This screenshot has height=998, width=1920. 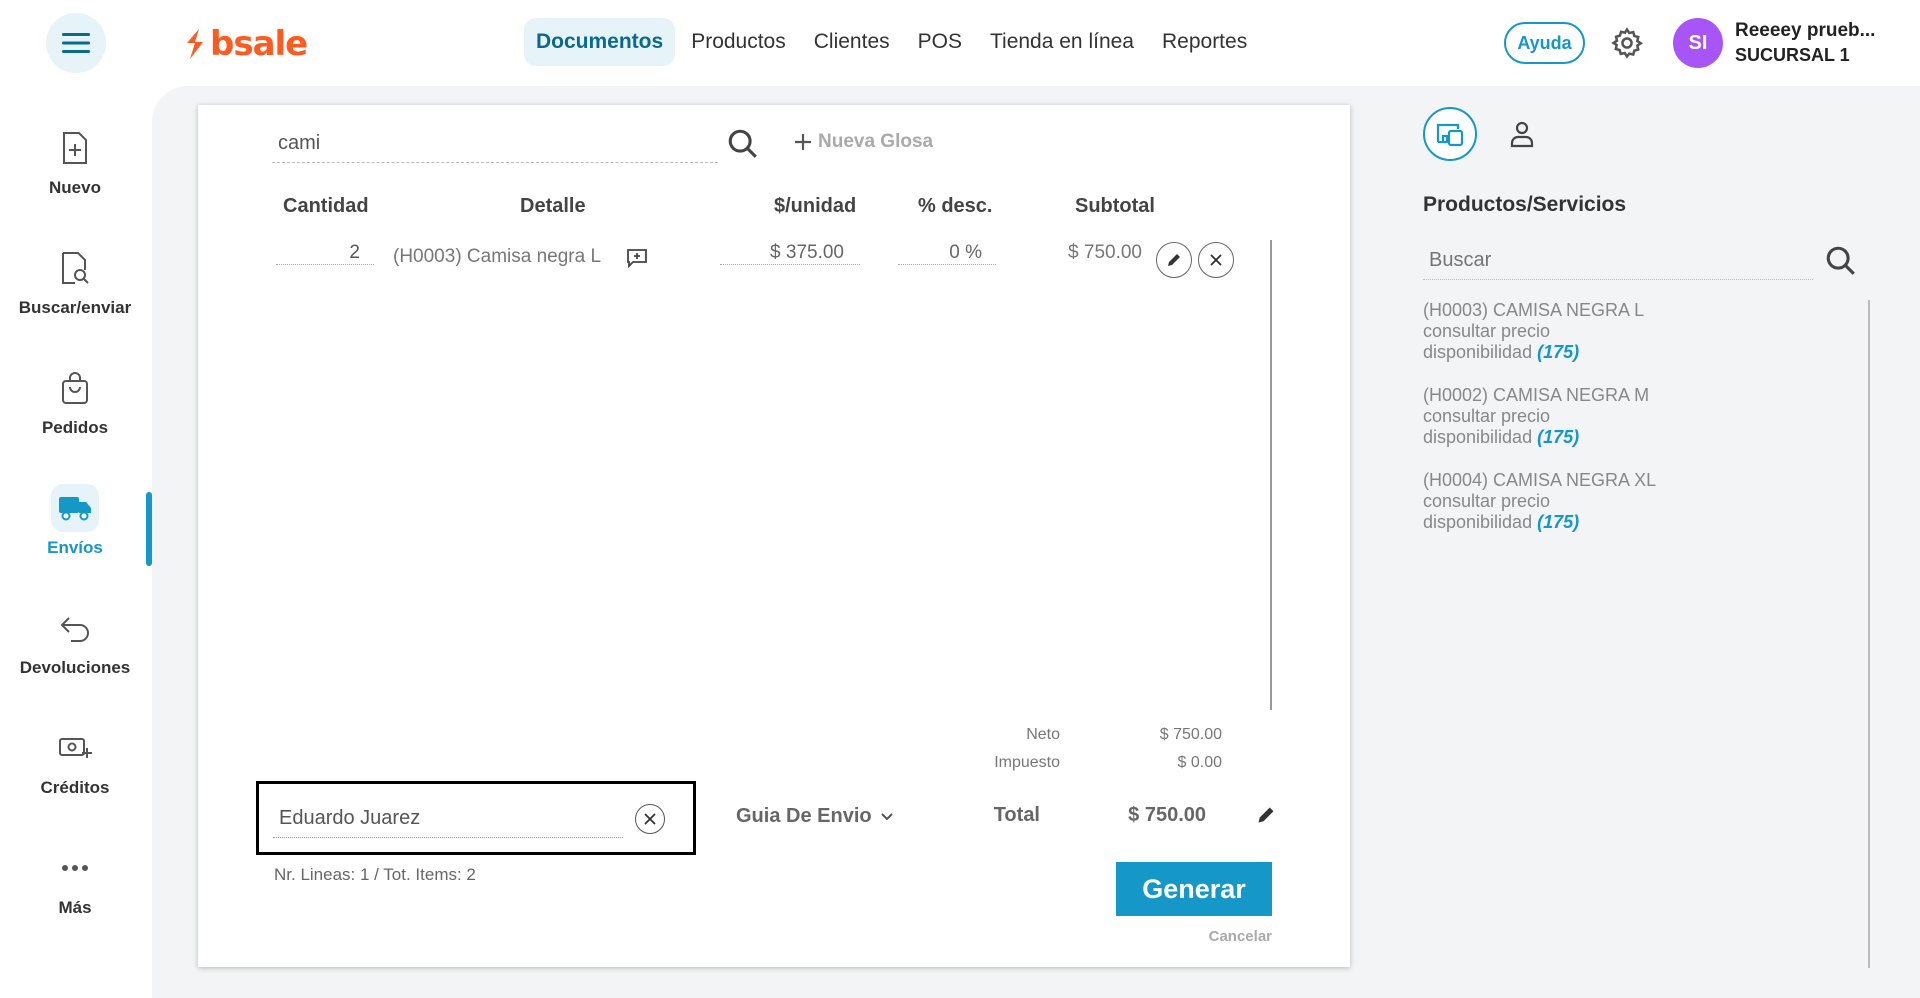 What do you see at coordinates (1869, 634) in the screenshot?
I see `scrollbar-track` at bounding box center [1869, 634].